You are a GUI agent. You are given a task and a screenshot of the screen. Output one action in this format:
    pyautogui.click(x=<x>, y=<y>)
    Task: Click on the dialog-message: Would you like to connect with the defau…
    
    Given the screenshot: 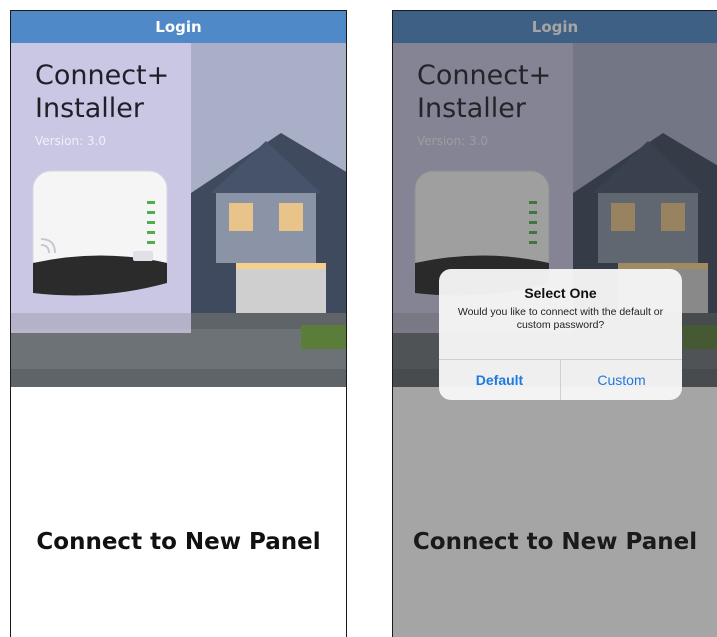 What is the action you would take?
    pyautogui.click(x=560, y=318)
    